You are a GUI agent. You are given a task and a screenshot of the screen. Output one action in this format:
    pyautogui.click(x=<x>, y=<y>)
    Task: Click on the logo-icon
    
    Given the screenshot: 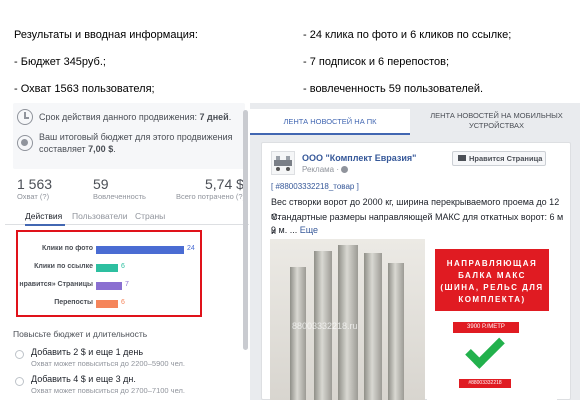 What is the action you would take?
    pyautogui.click(x=283, y=163)
    